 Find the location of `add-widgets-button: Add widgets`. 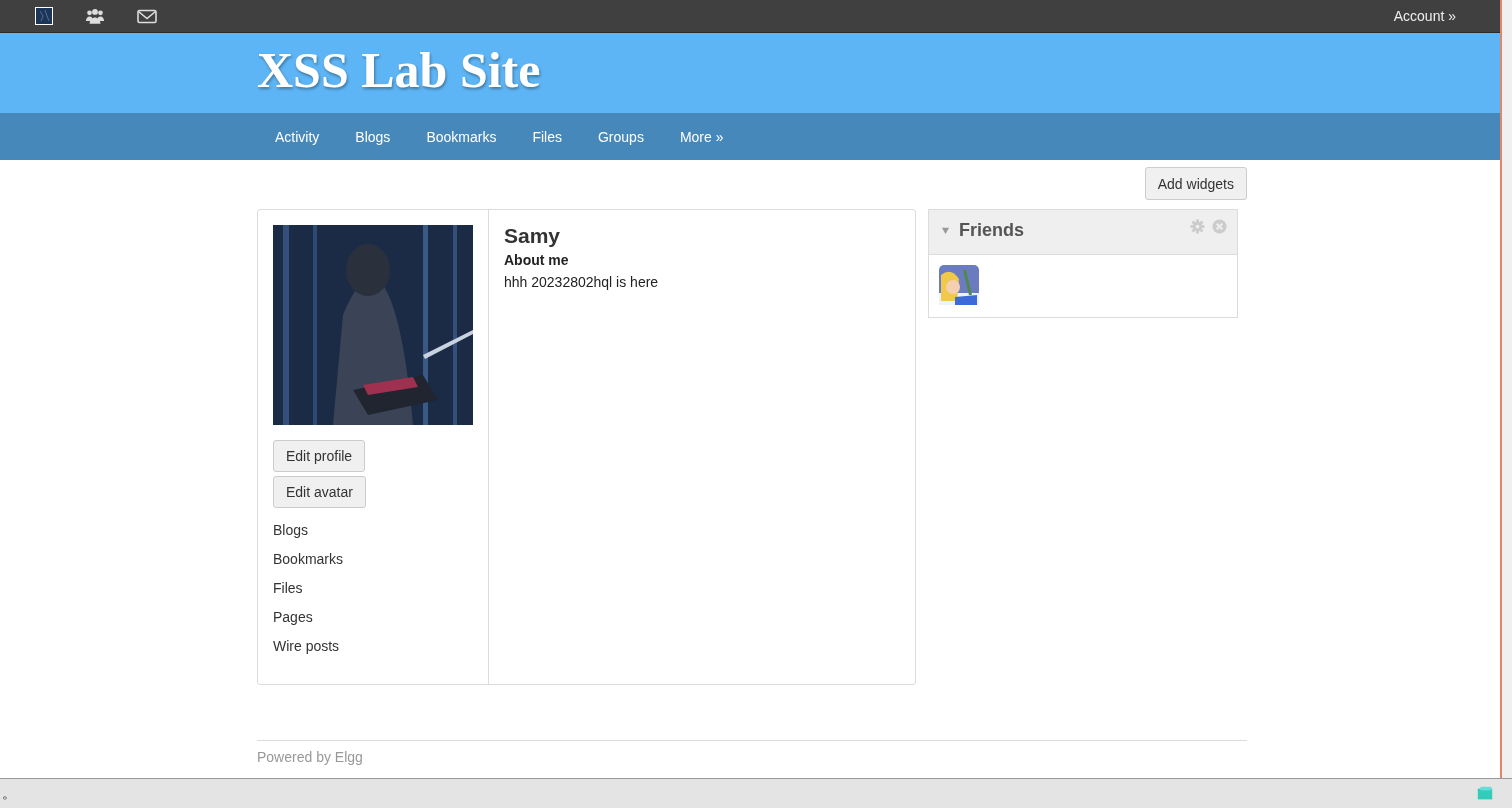

add-widgets-button: Add widgets is located at coordinates (1195, 183).